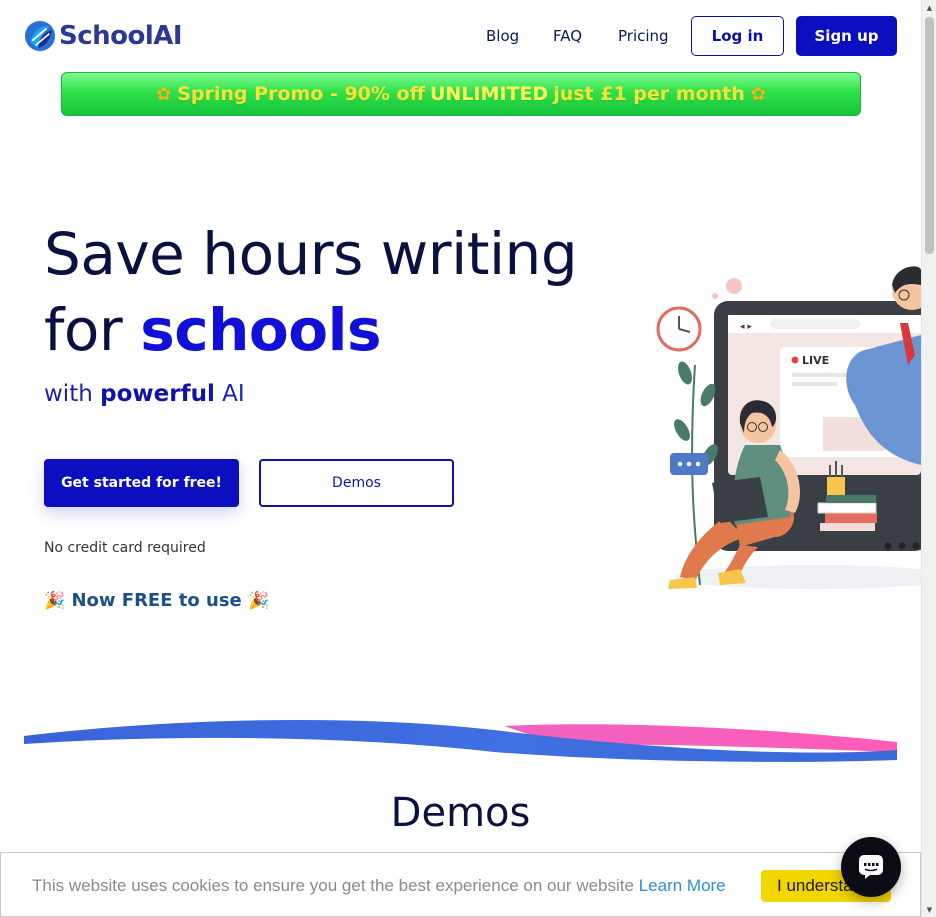 Image resolution: width=936 pixels, height=917 pixels. What do you see at coordinates (489, 94) in the screenshot?
I see `promo-highlight: UNLIMITED` at bounding box center [489, 94].